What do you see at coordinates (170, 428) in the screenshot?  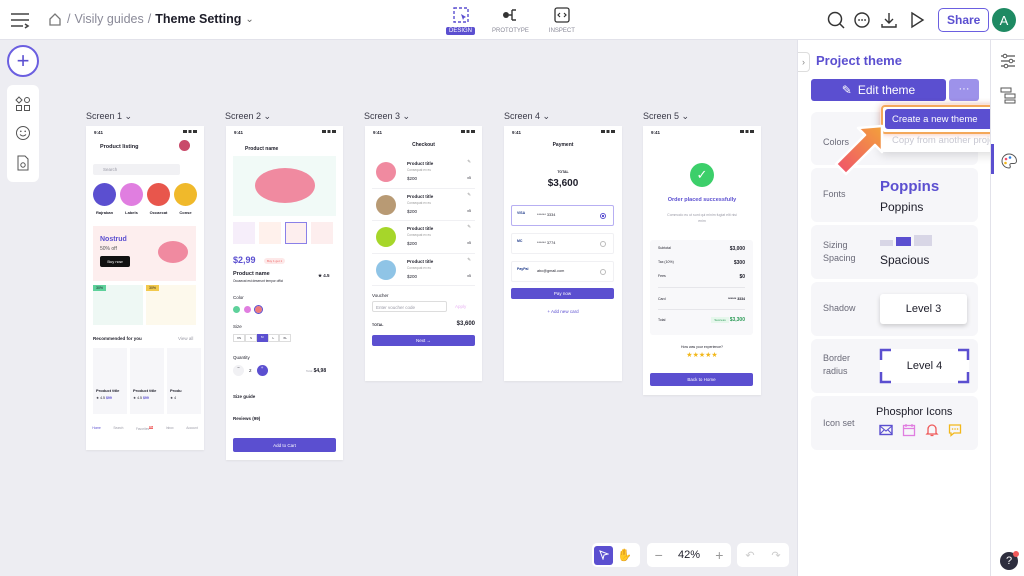 I see `nav-inbox: Inbox` at bounding box center [170, 428].